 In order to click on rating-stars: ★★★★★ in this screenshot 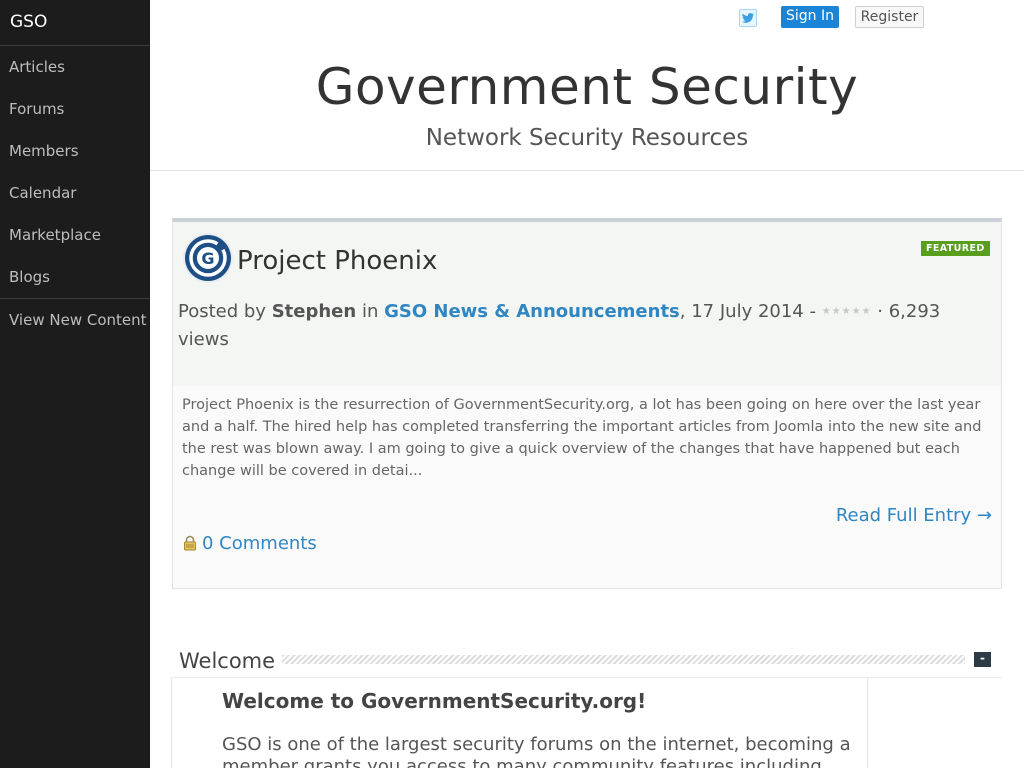, I will do `click(847, 312)`.